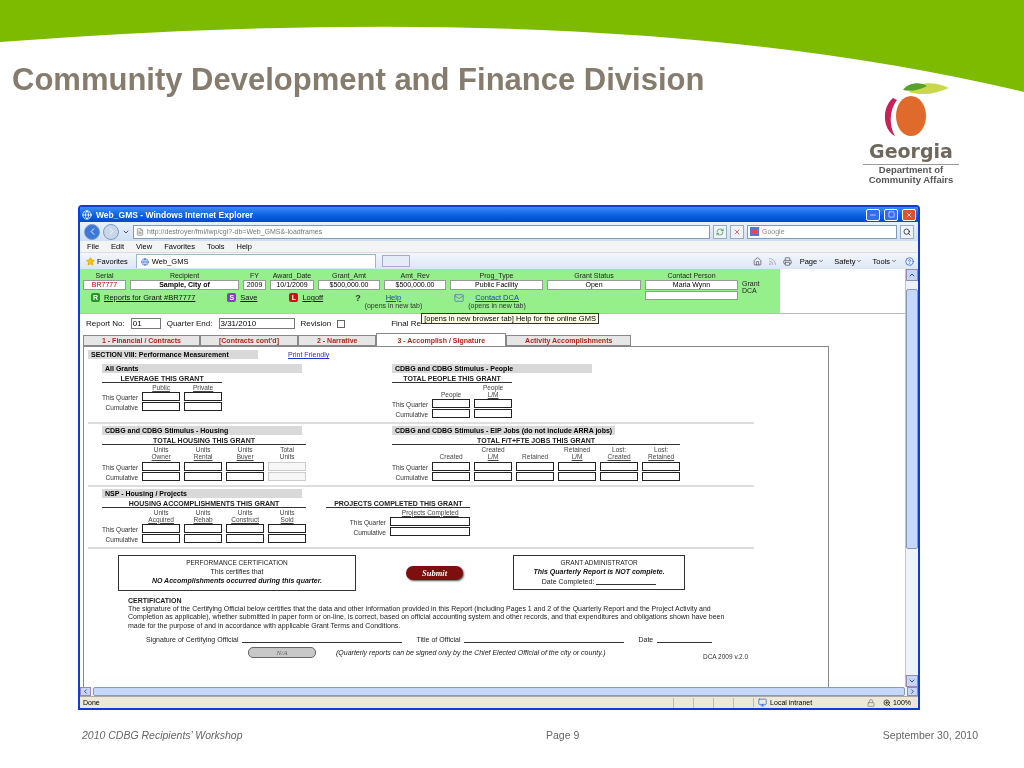  I want to click on stop-icon, so click(737, 231).